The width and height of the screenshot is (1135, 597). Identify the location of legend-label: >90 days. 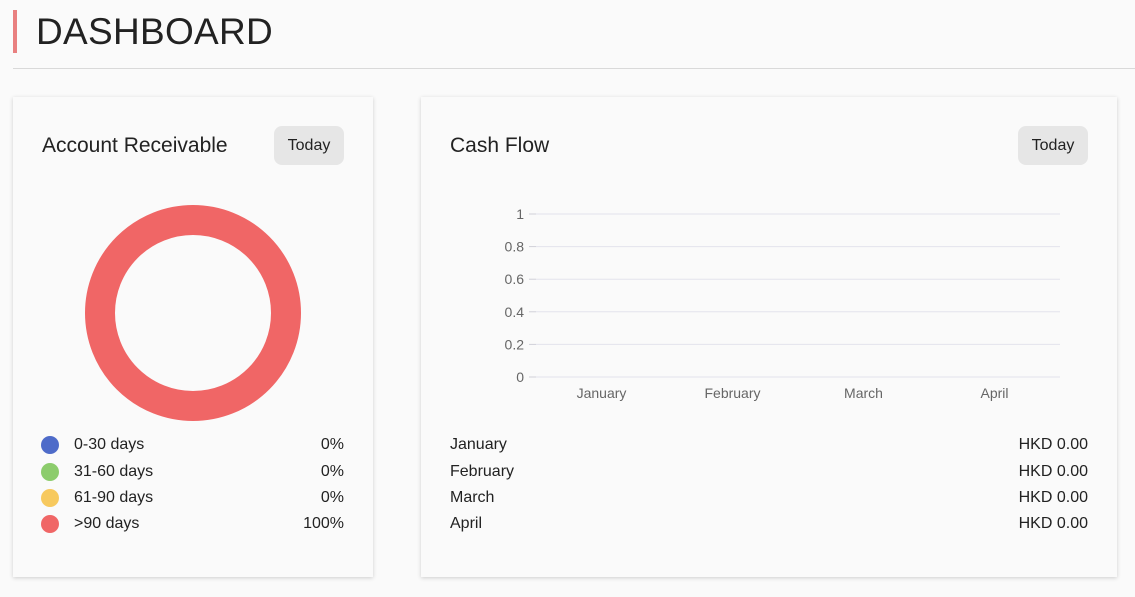
(107, 523).